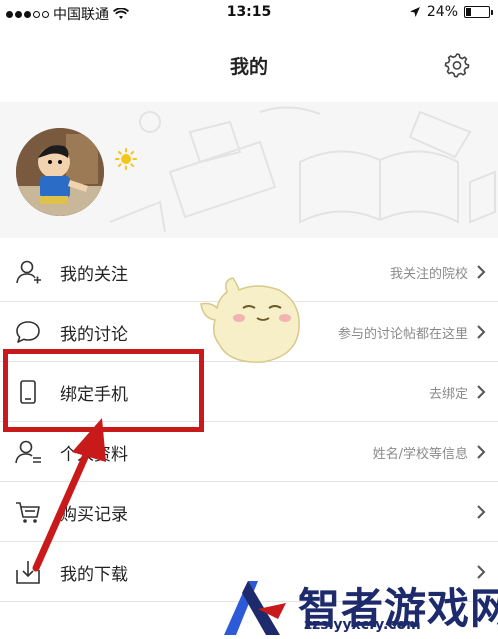  I want to click on avatar, so click(60, 172).